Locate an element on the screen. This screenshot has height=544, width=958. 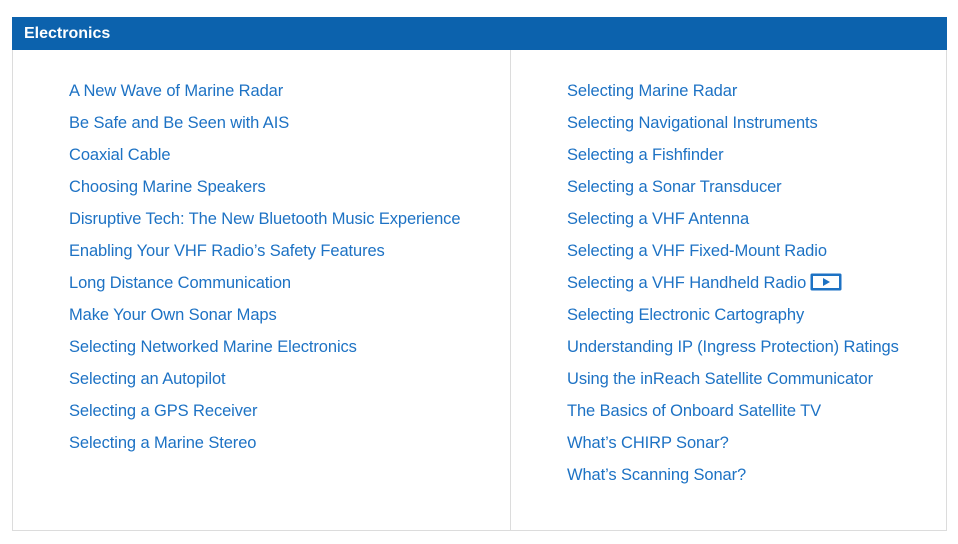
article-link: Be Safe and Be Seen with AIS is located at coordinates (179, 123).